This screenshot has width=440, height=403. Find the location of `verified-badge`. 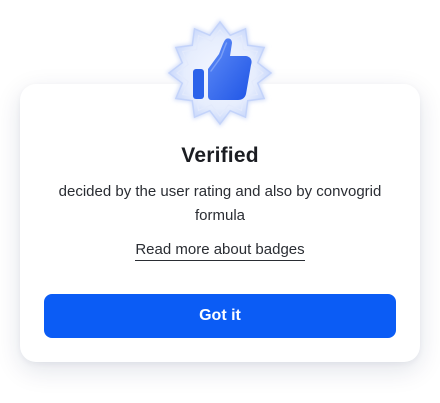

verified-badge is located at coordinates (220, 73).